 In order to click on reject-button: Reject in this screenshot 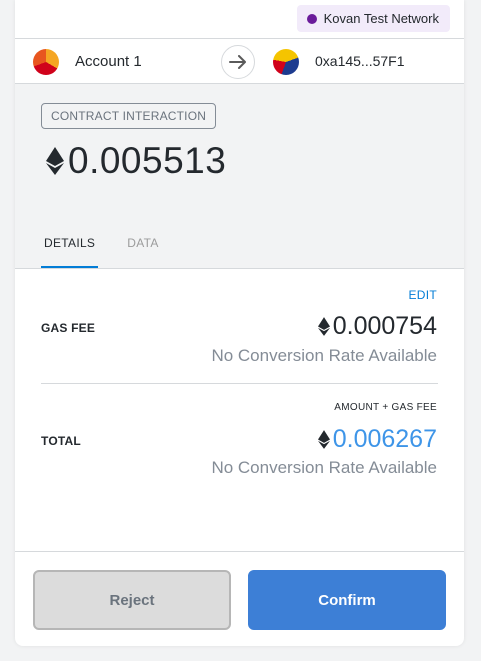, I will do `click(132, 600)`.